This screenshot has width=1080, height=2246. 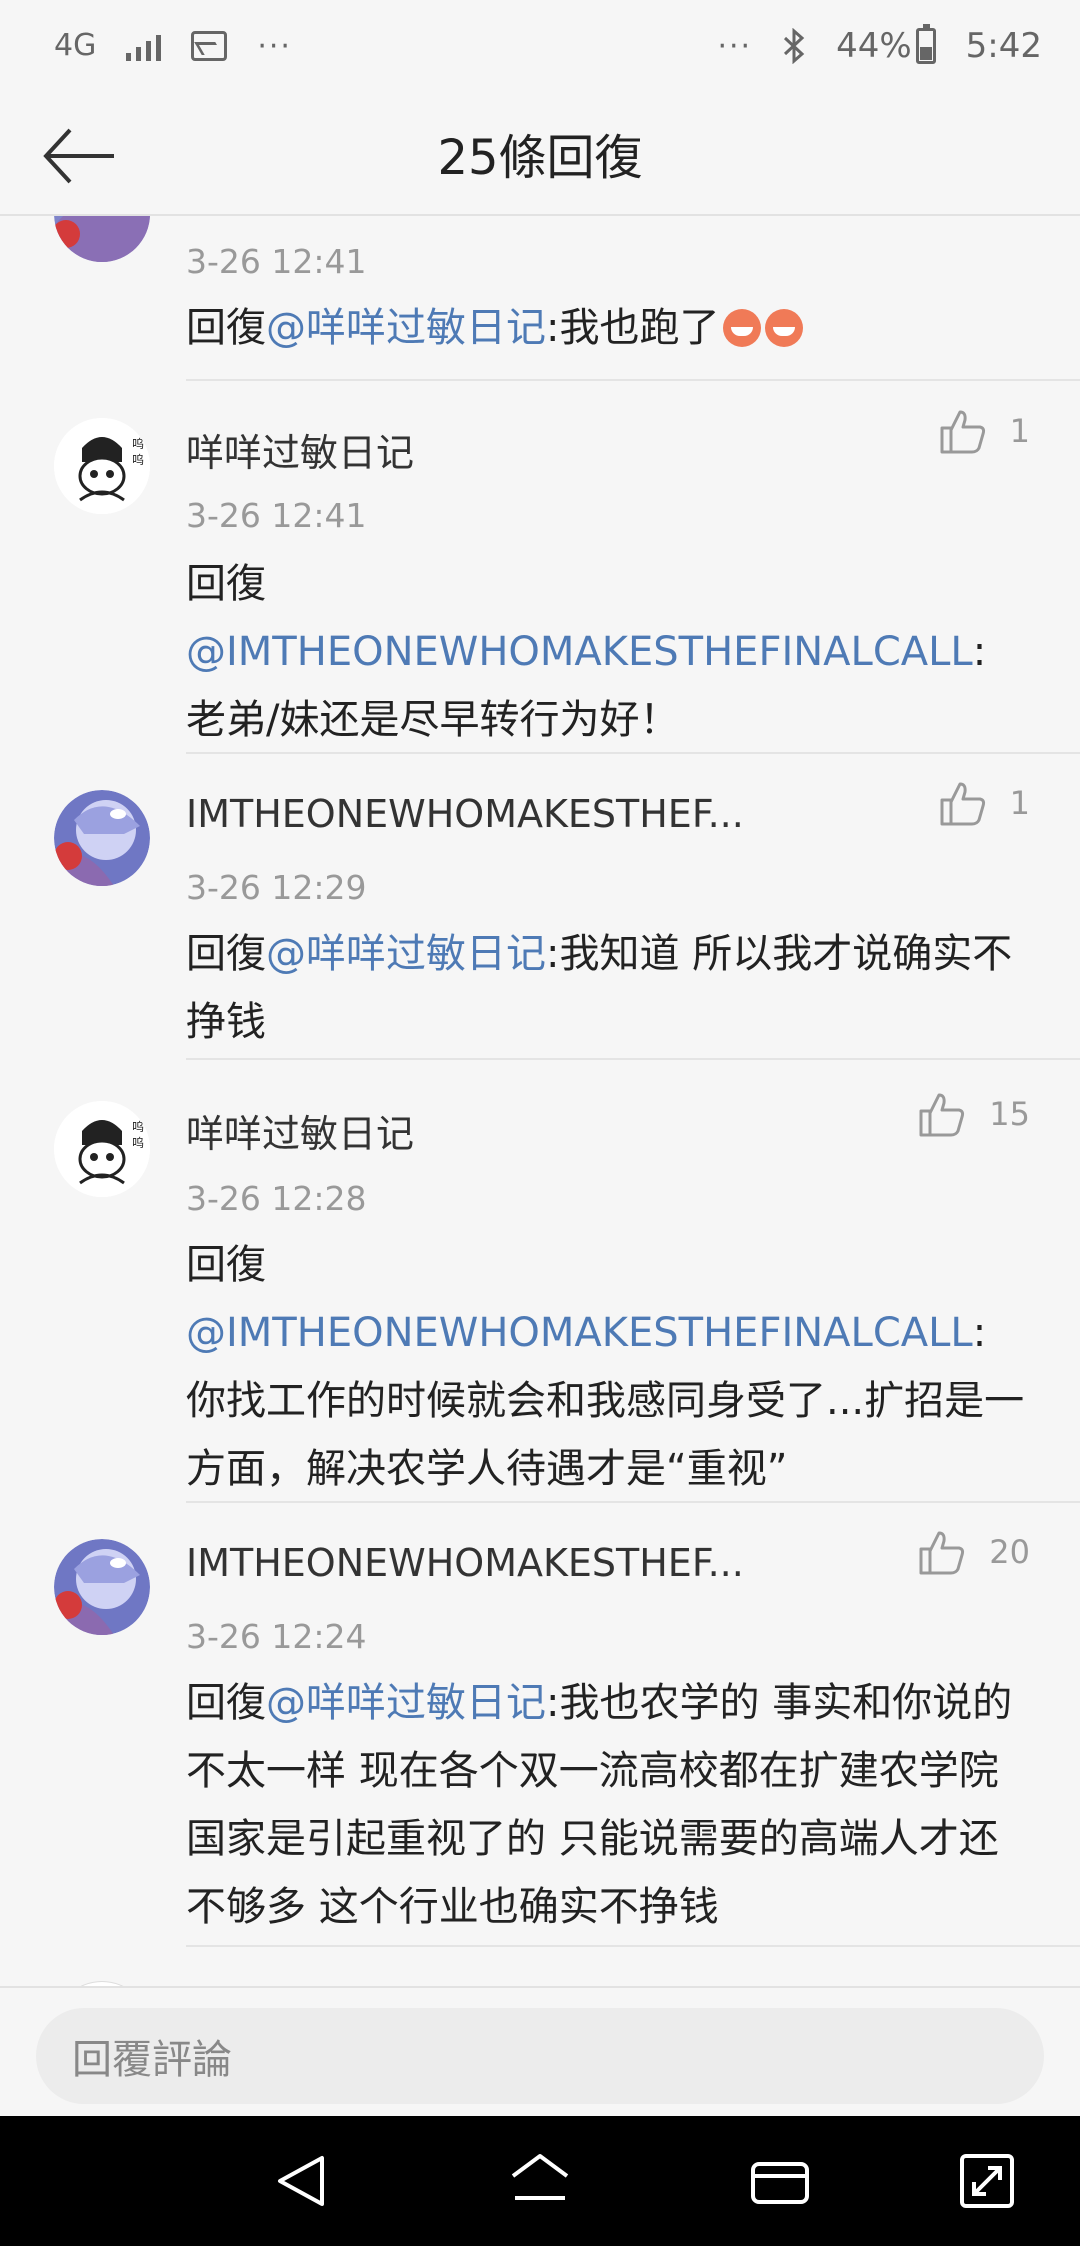 I want to click on nav-recents-button, so click(x=780, y=2181).